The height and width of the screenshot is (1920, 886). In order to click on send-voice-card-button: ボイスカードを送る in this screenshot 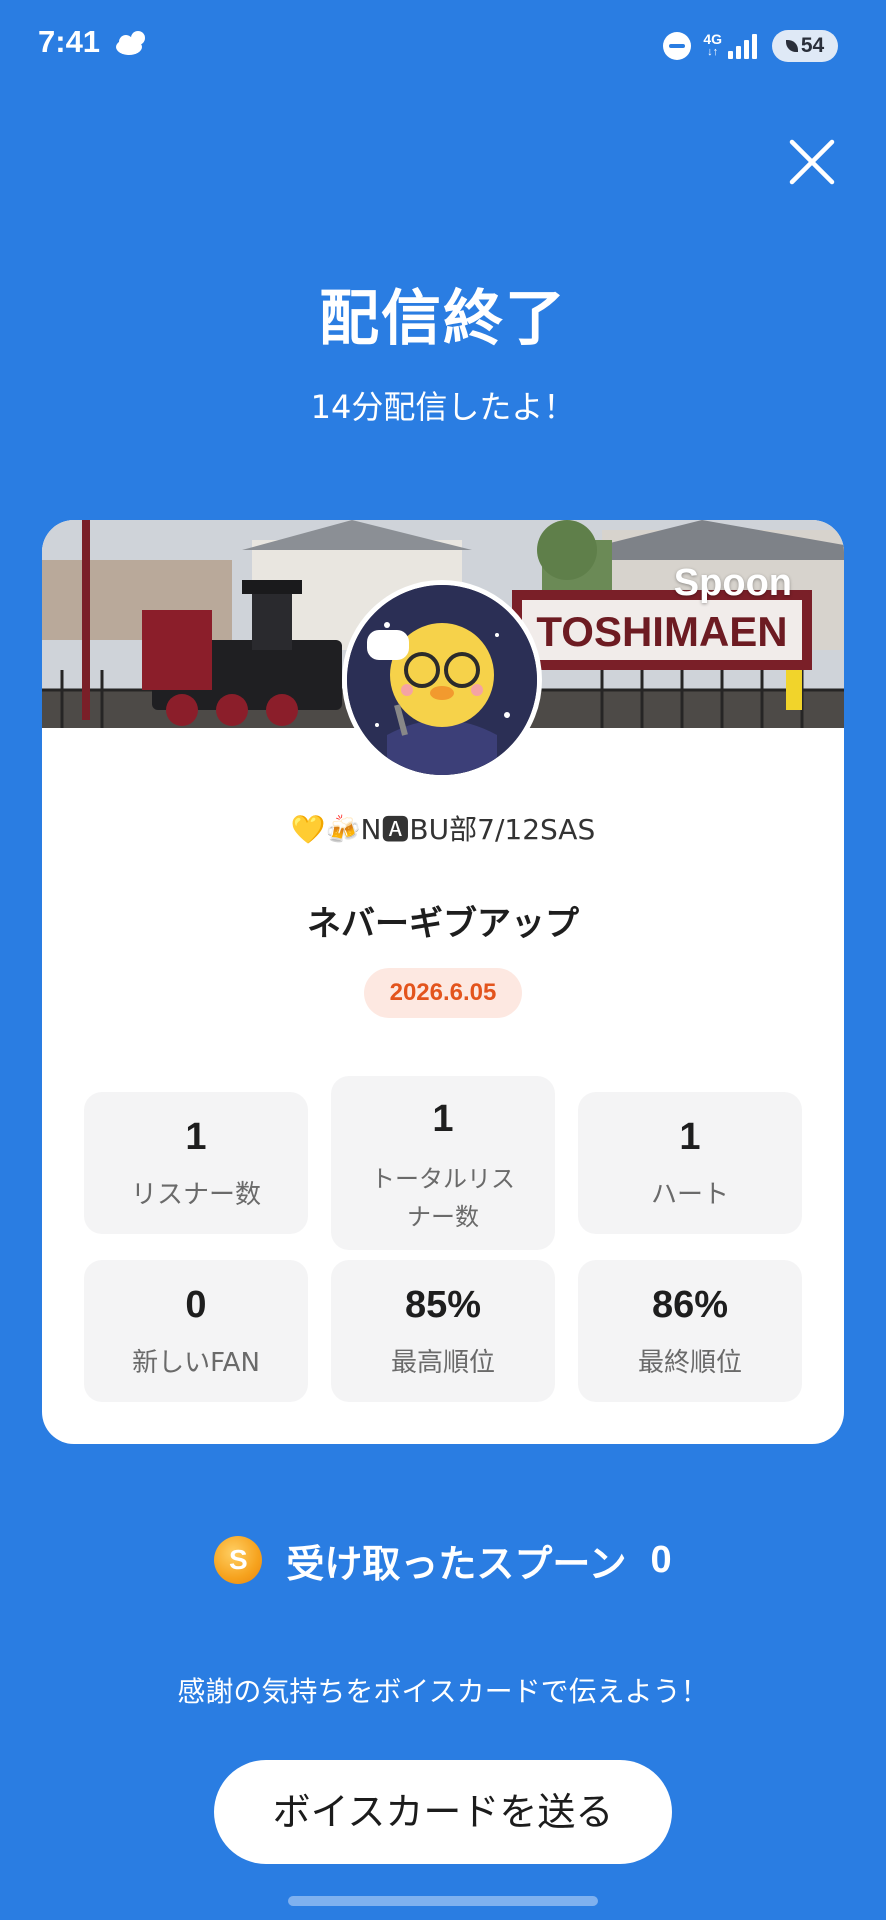, I will do `click(443, 1812)`.